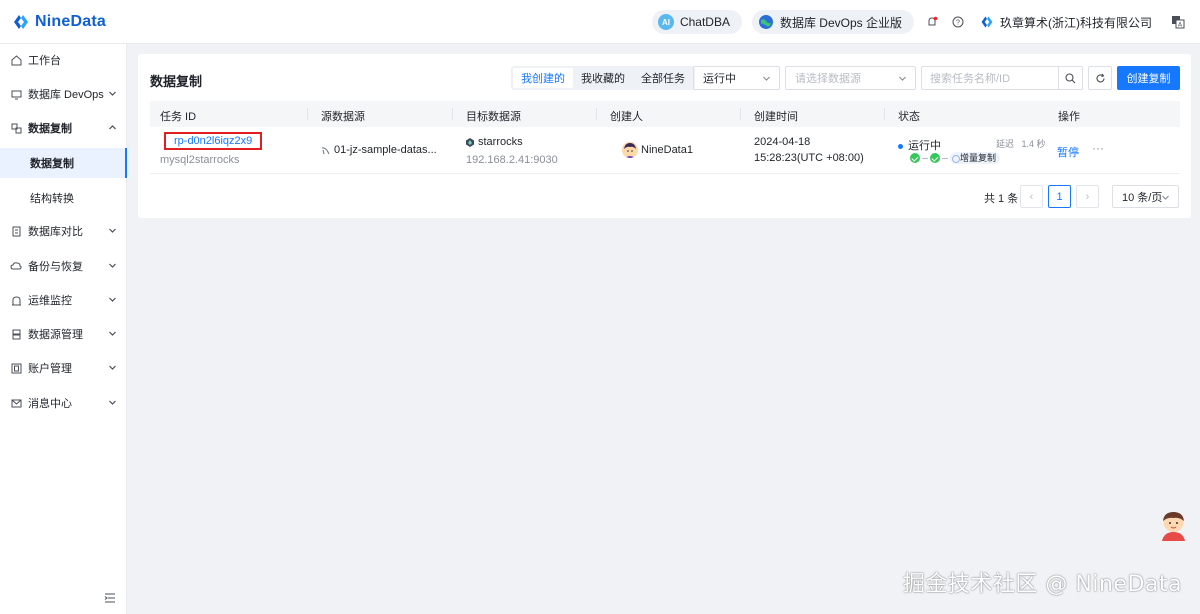 The height and width of the screenshot is (614, 1200). What do you see at coordinates (63, 60) in the screenshot?
I see `sidebar-item-workbench: 工作台` at bounding box center [63, 60].